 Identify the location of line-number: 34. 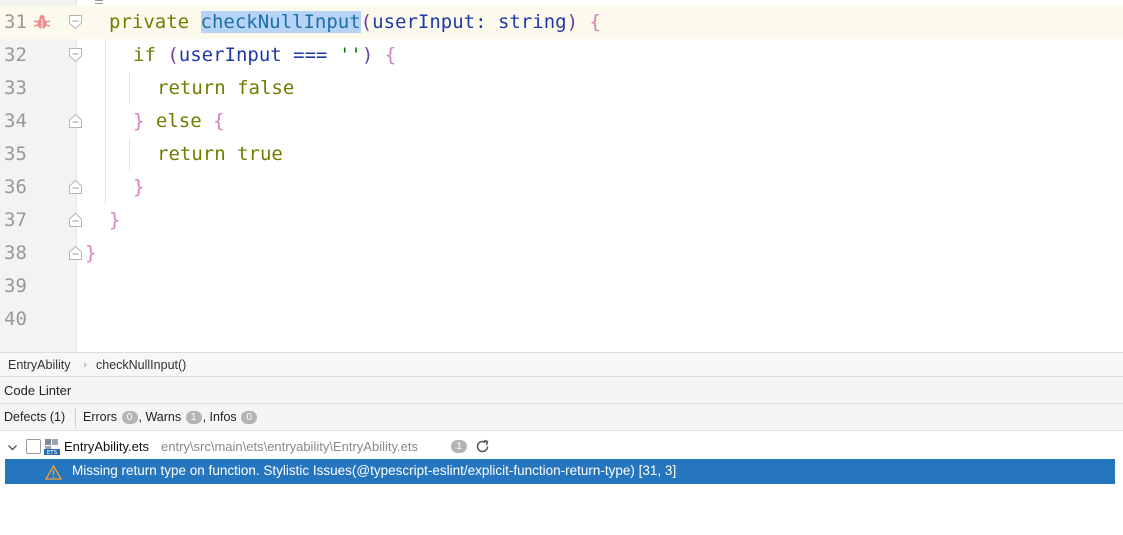
(15, 121).